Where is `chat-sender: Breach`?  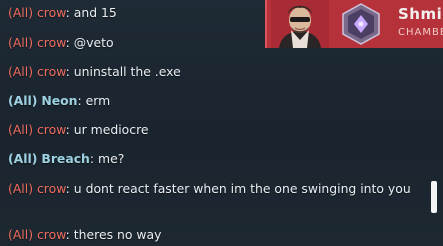 chat-sender: Breach is located at coordinates (65, 158).